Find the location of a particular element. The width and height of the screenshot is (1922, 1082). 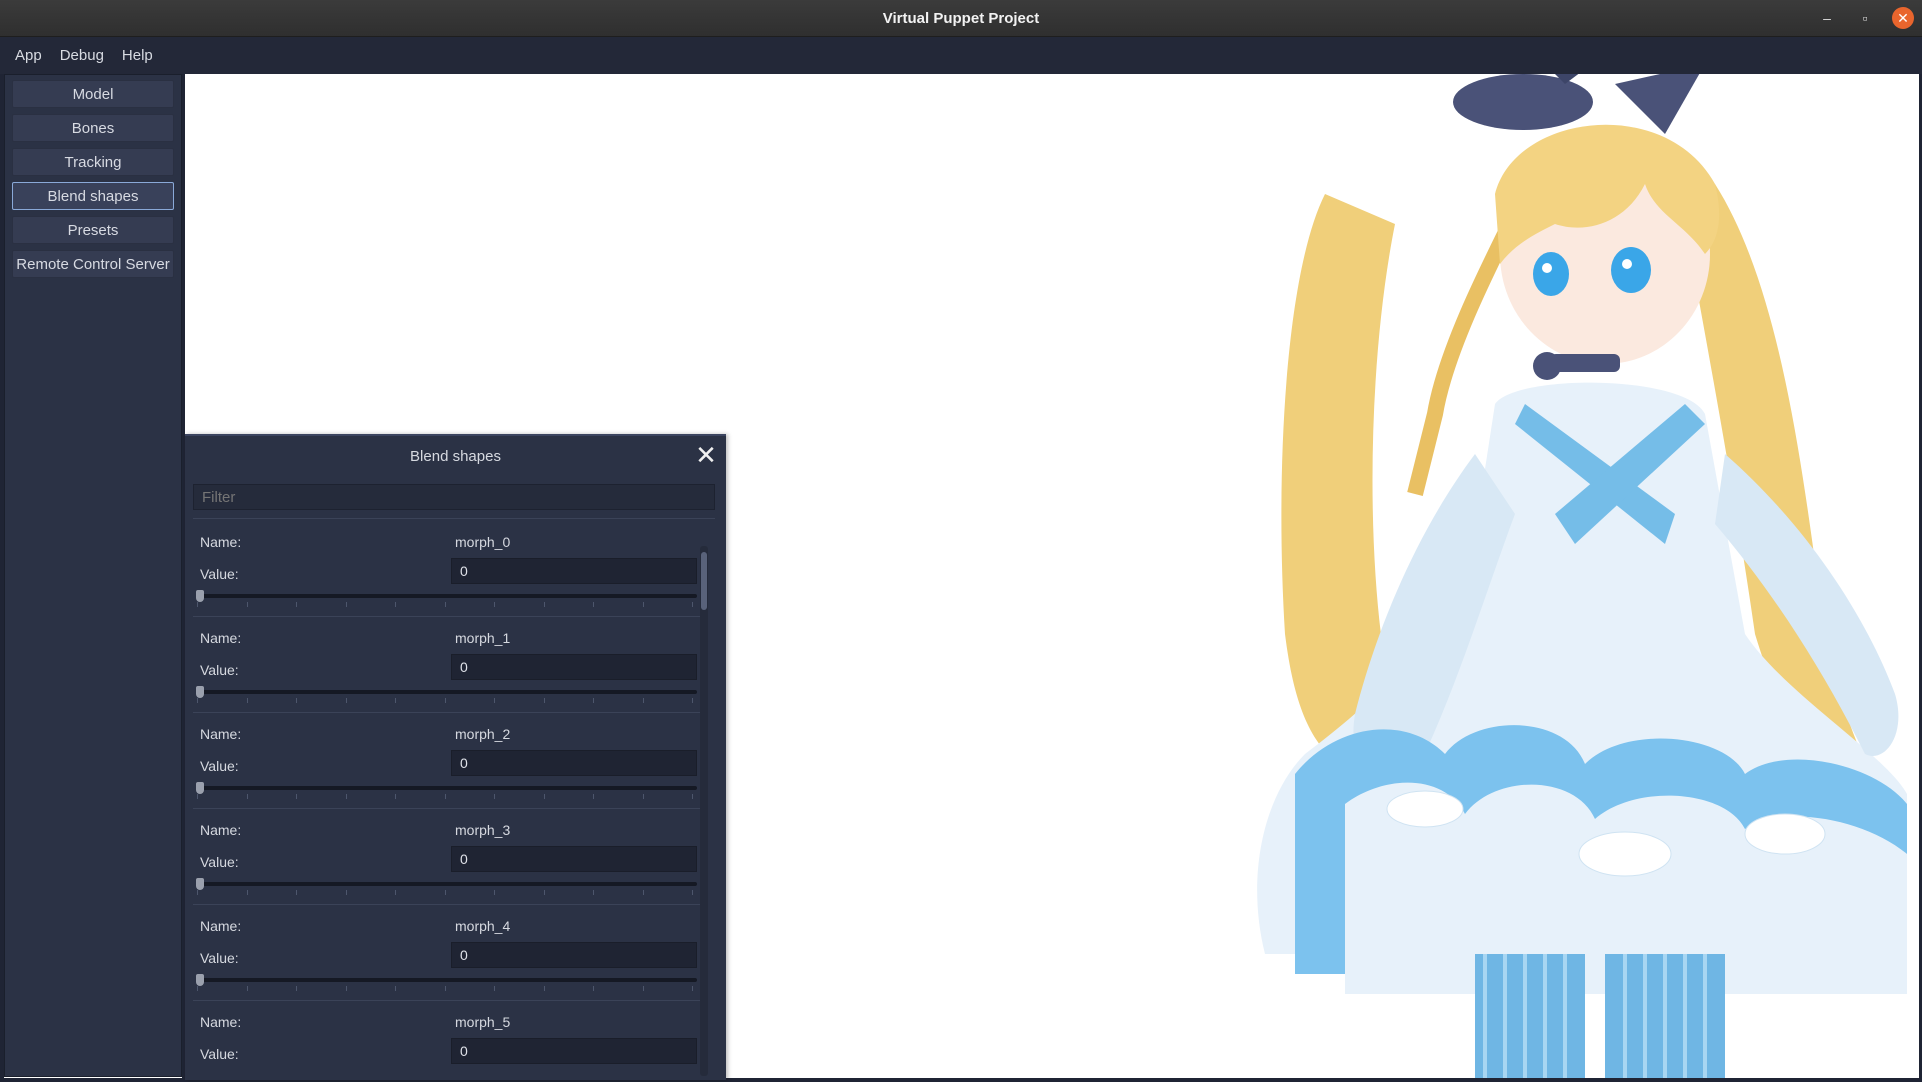

minimize-button: – is located at coordinates (1827, 18).